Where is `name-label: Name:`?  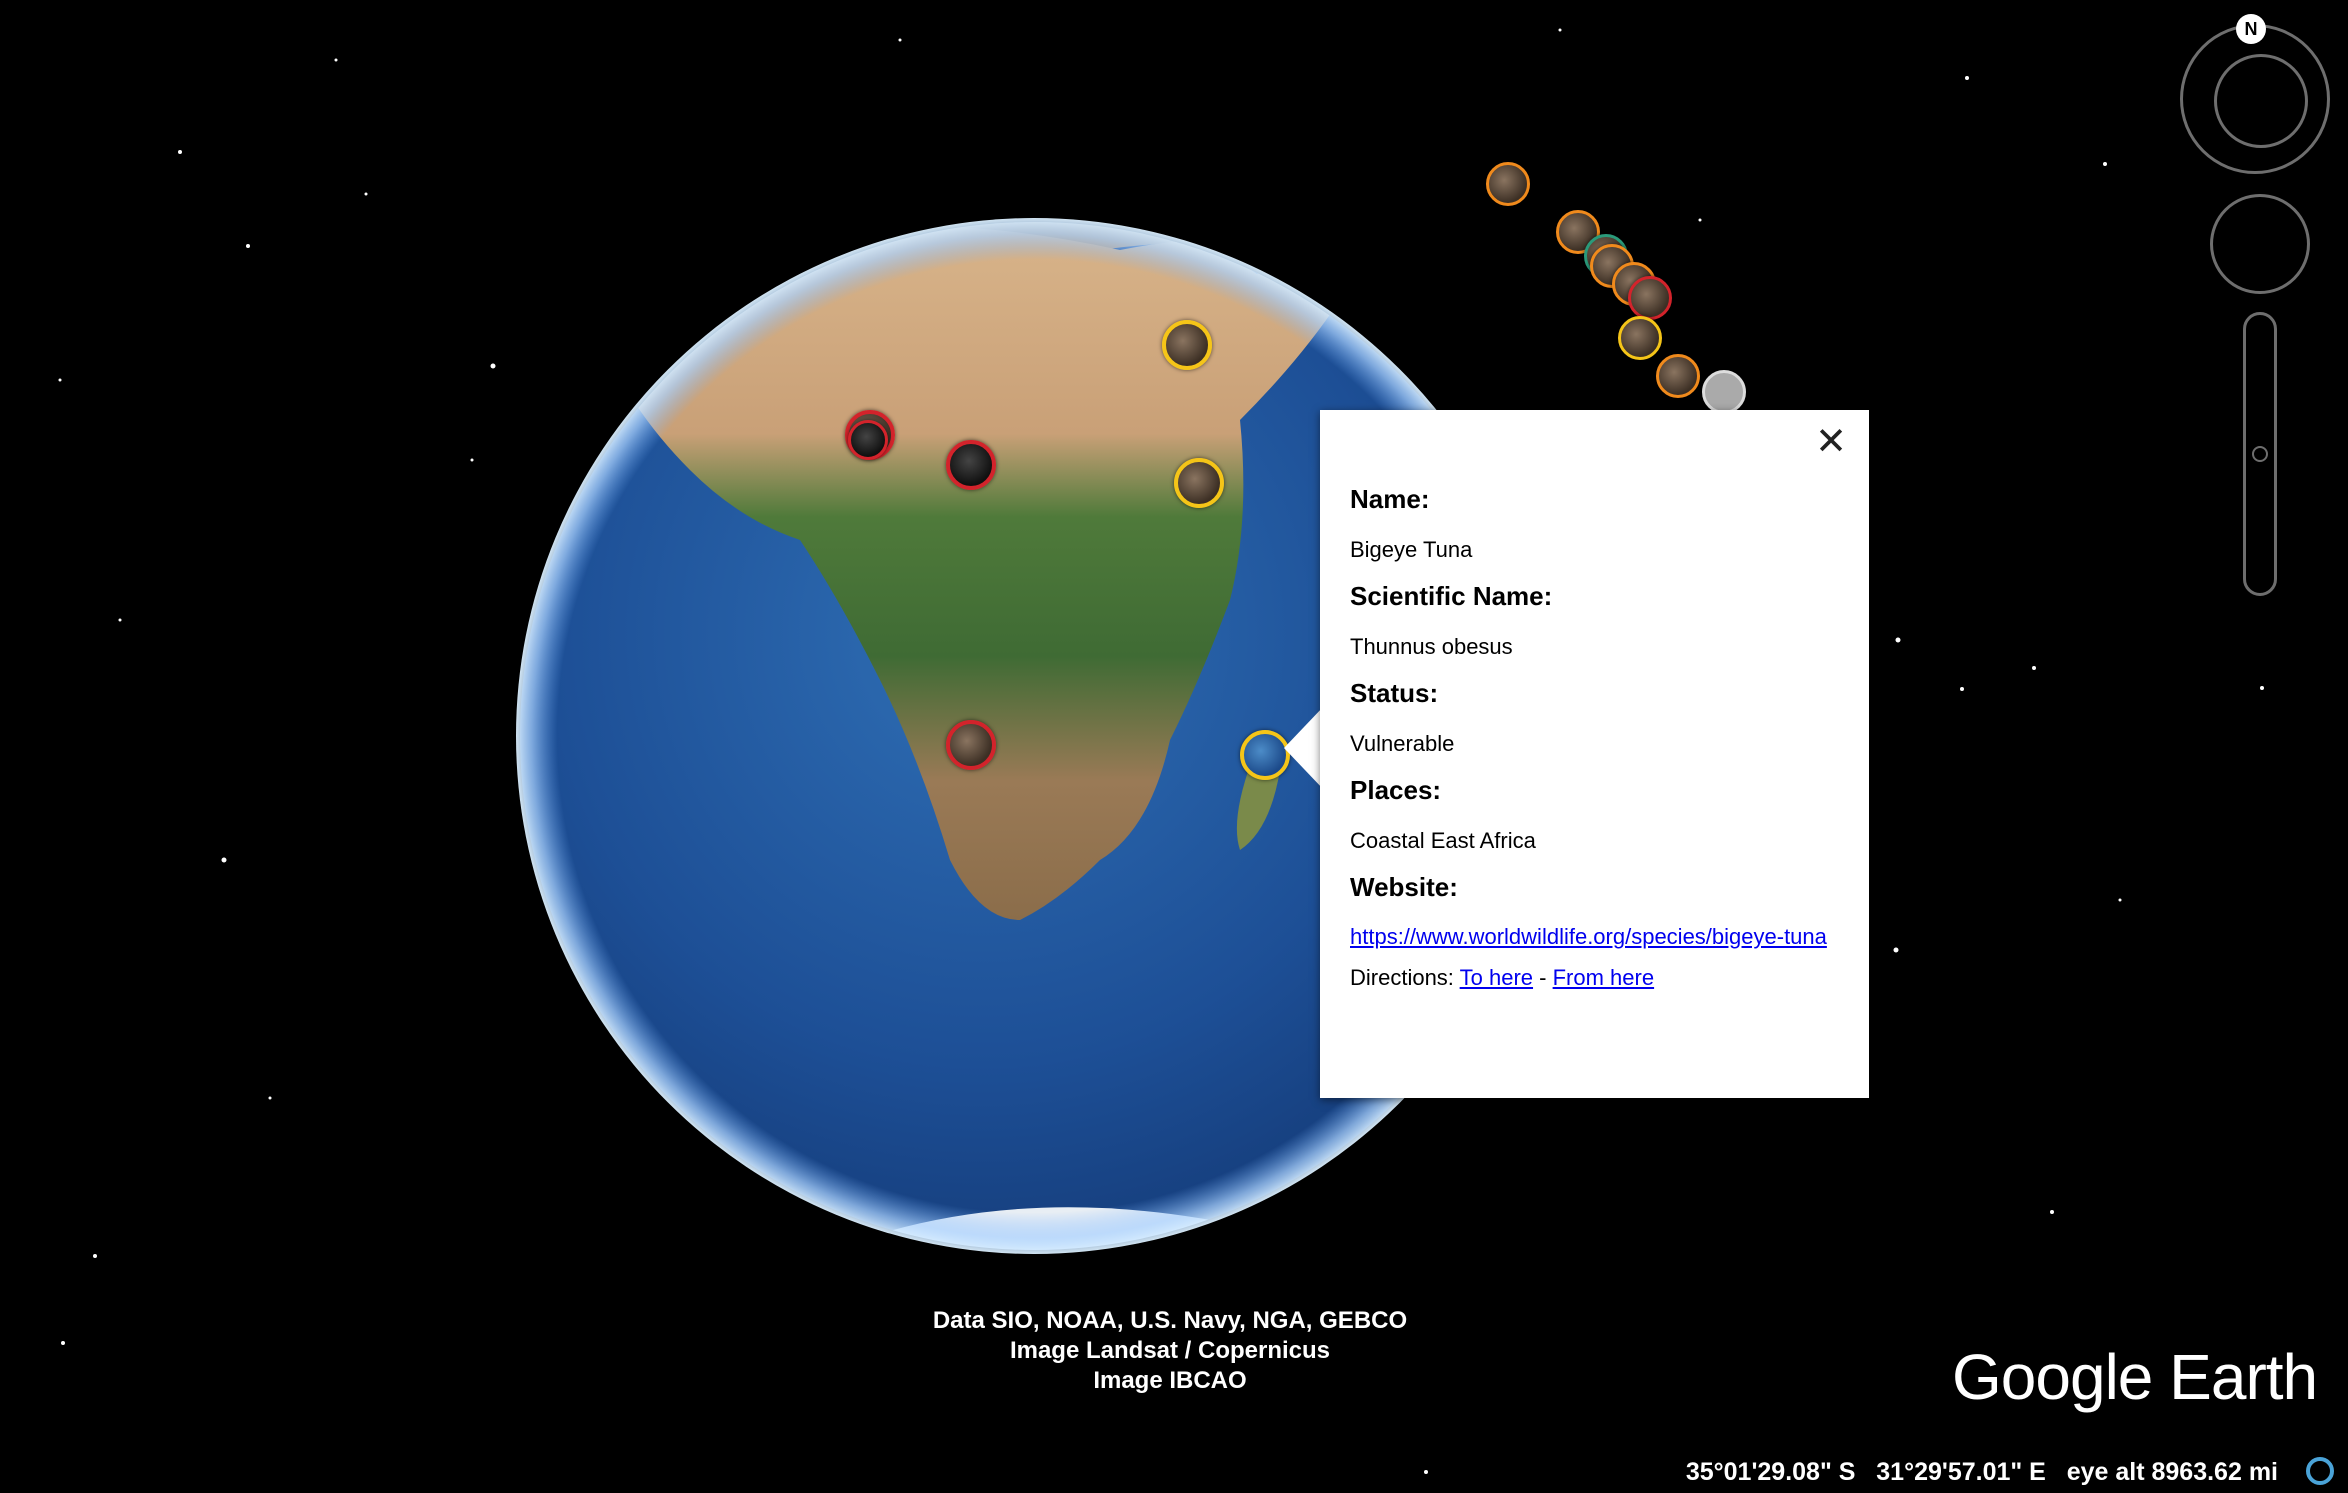 name-label: Name: is located at coordinates (1390, 499).